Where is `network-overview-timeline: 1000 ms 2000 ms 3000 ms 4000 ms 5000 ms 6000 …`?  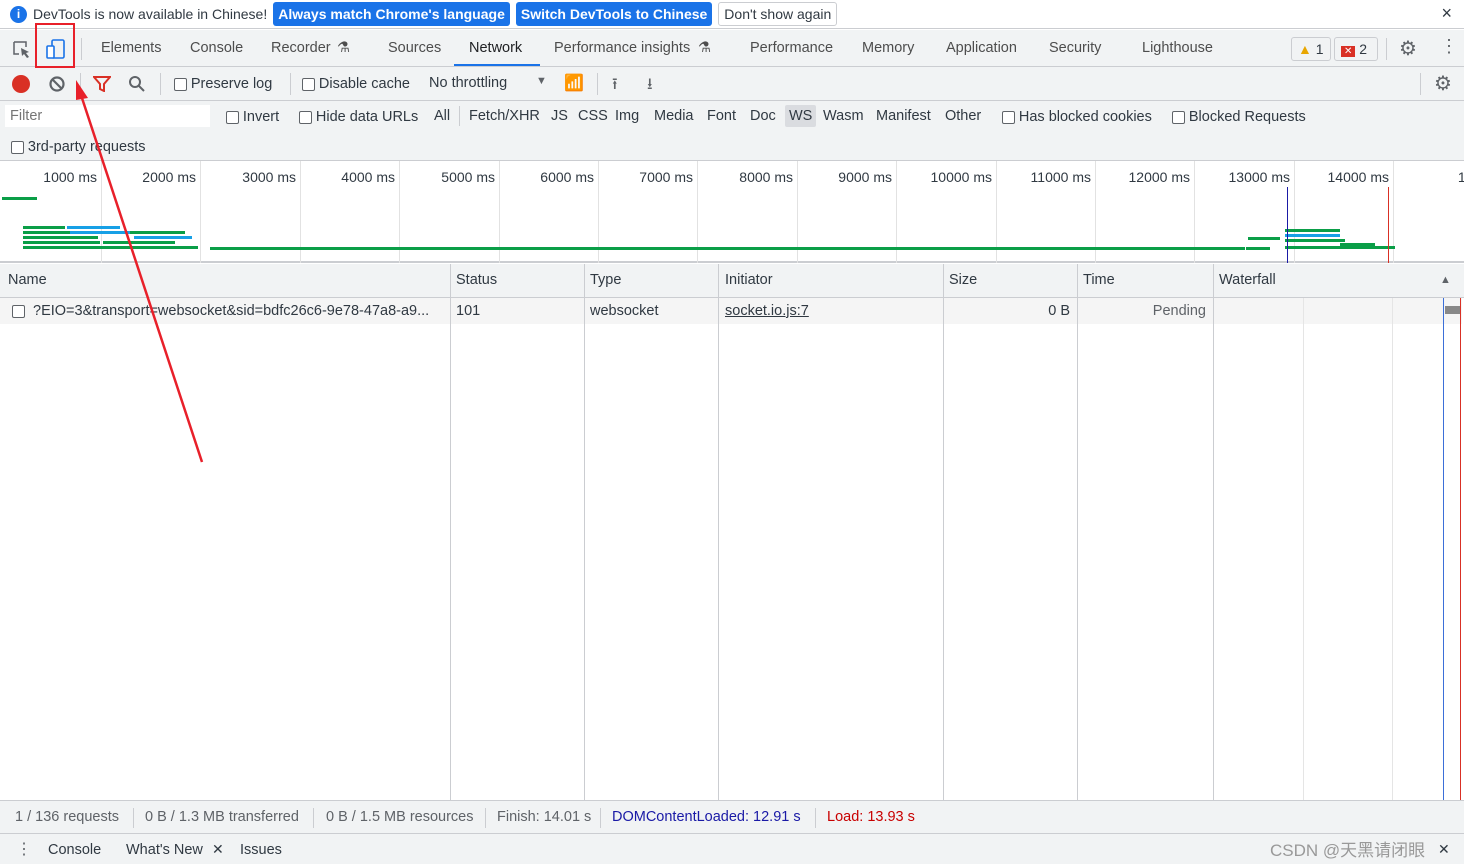 network-overview-timeline: 1000 ms 2000 ms 3000 ms 4000 ms 5000 ms 6000 … is located at coordinates (732, 212).